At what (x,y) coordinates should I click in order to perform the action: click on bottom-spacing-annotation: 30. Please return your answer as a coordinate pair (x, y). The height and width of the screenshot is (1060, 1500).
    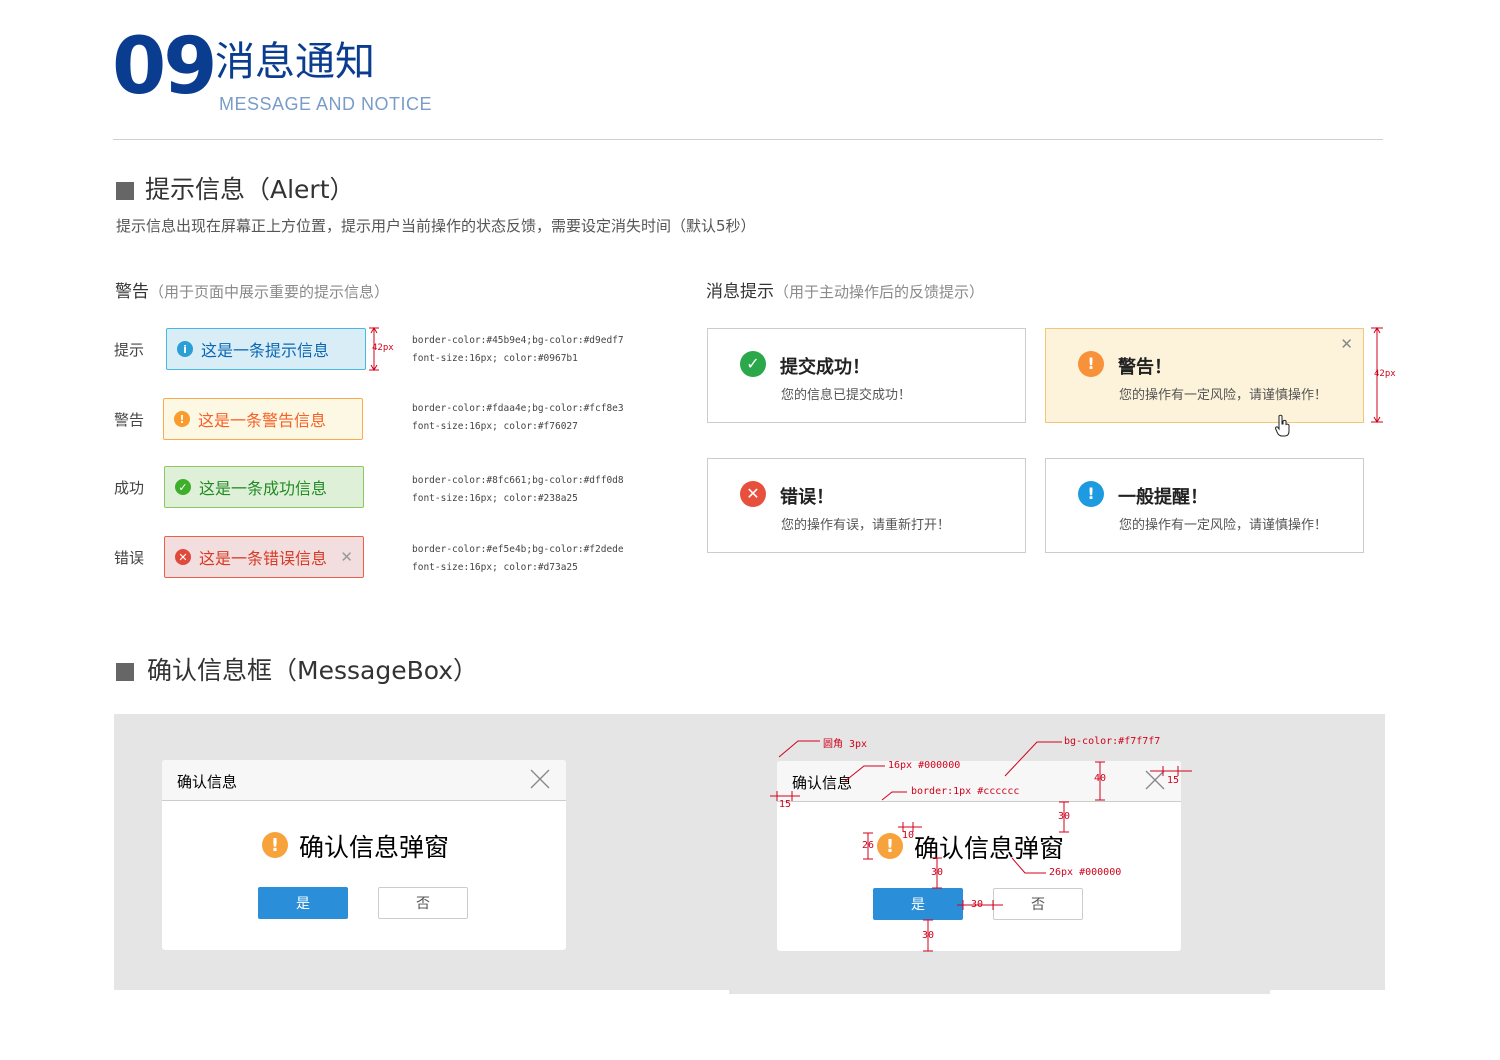
    Looking at the image, I should click on (928, 935).